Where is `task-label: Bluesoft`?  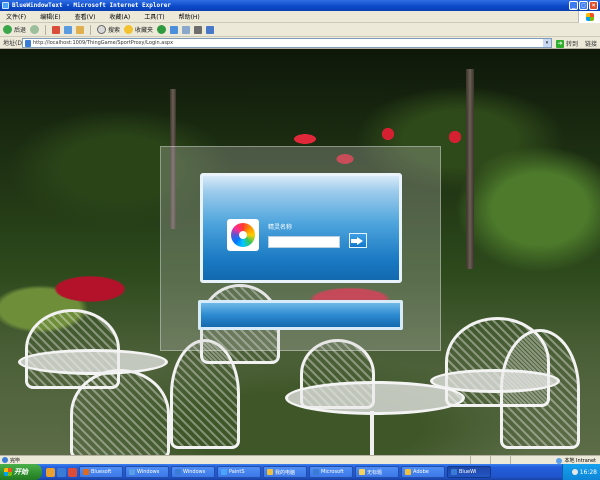 task-label: Bluesoft is located at coordinates (101, 472).